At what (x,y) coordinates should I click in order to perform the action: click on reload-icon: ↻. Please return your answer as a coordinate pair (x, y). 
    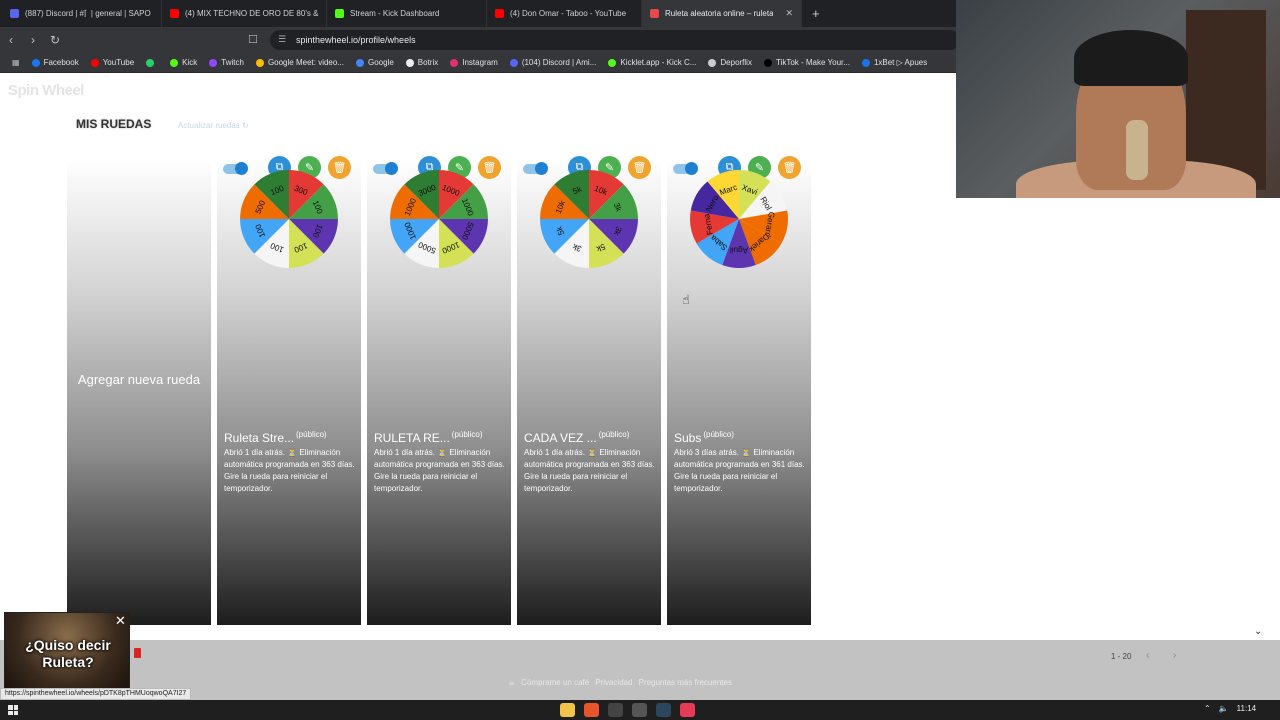
    Looking at the image, I should click on (55, 40).